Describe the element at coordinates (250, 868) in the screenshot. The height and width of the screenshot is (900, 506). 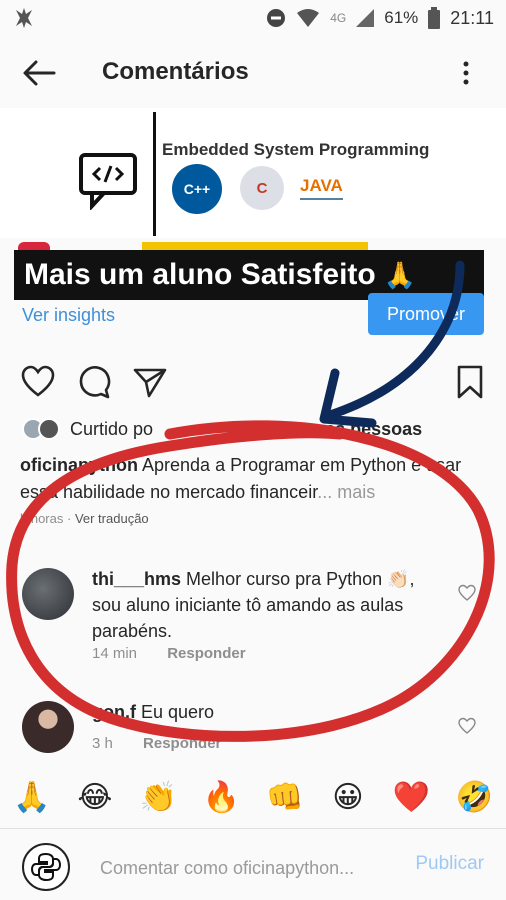
I see `comment-input` at that location.